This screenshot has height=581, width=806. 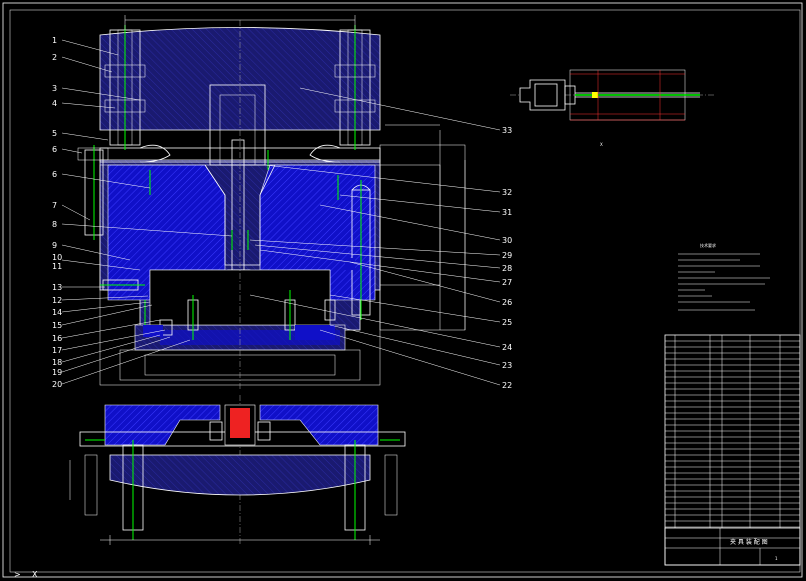 I want to click on part-label-left: 12, so click(x=57, y=300).